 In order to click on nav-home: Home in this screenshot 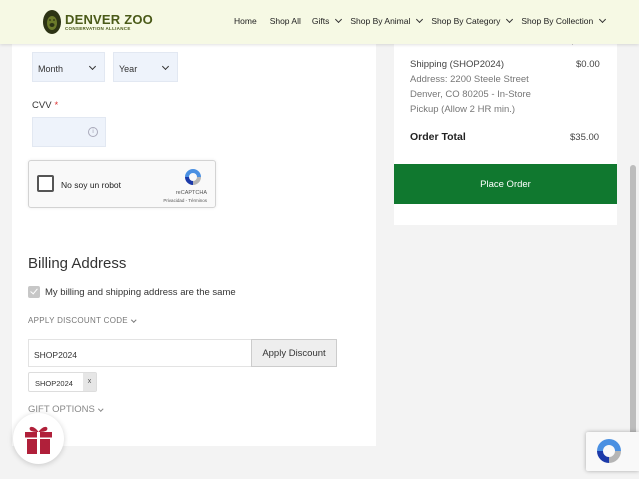, I will do `click(245, 21)`.